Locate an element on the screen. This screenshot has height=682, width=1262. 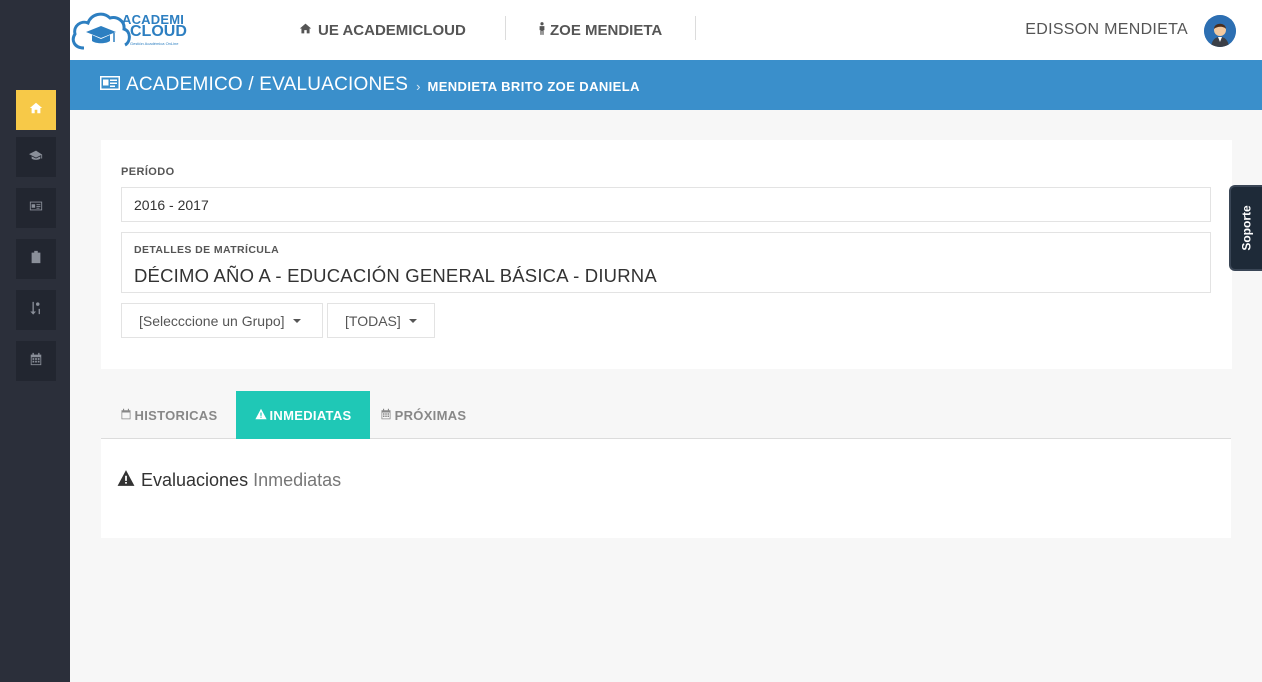
calendar-o-icon is located at coordinates (127, 415).